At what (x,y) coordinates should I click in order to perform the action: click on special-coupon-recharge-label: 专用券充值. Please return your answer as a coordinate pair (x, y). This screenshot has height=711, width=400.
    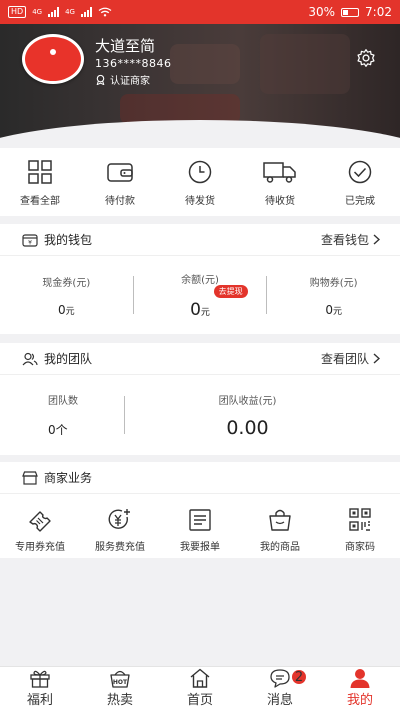
    Looking at the image, I should click on (40, 547).